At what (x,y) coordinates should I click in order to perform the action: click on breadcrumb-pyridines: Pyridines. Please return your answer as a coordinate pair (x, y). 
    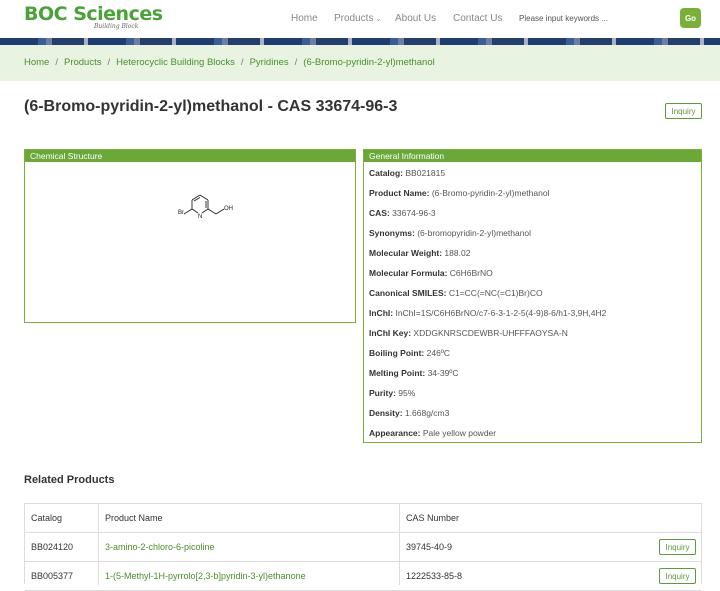
    Looking at the image, I should click on (269, 62).